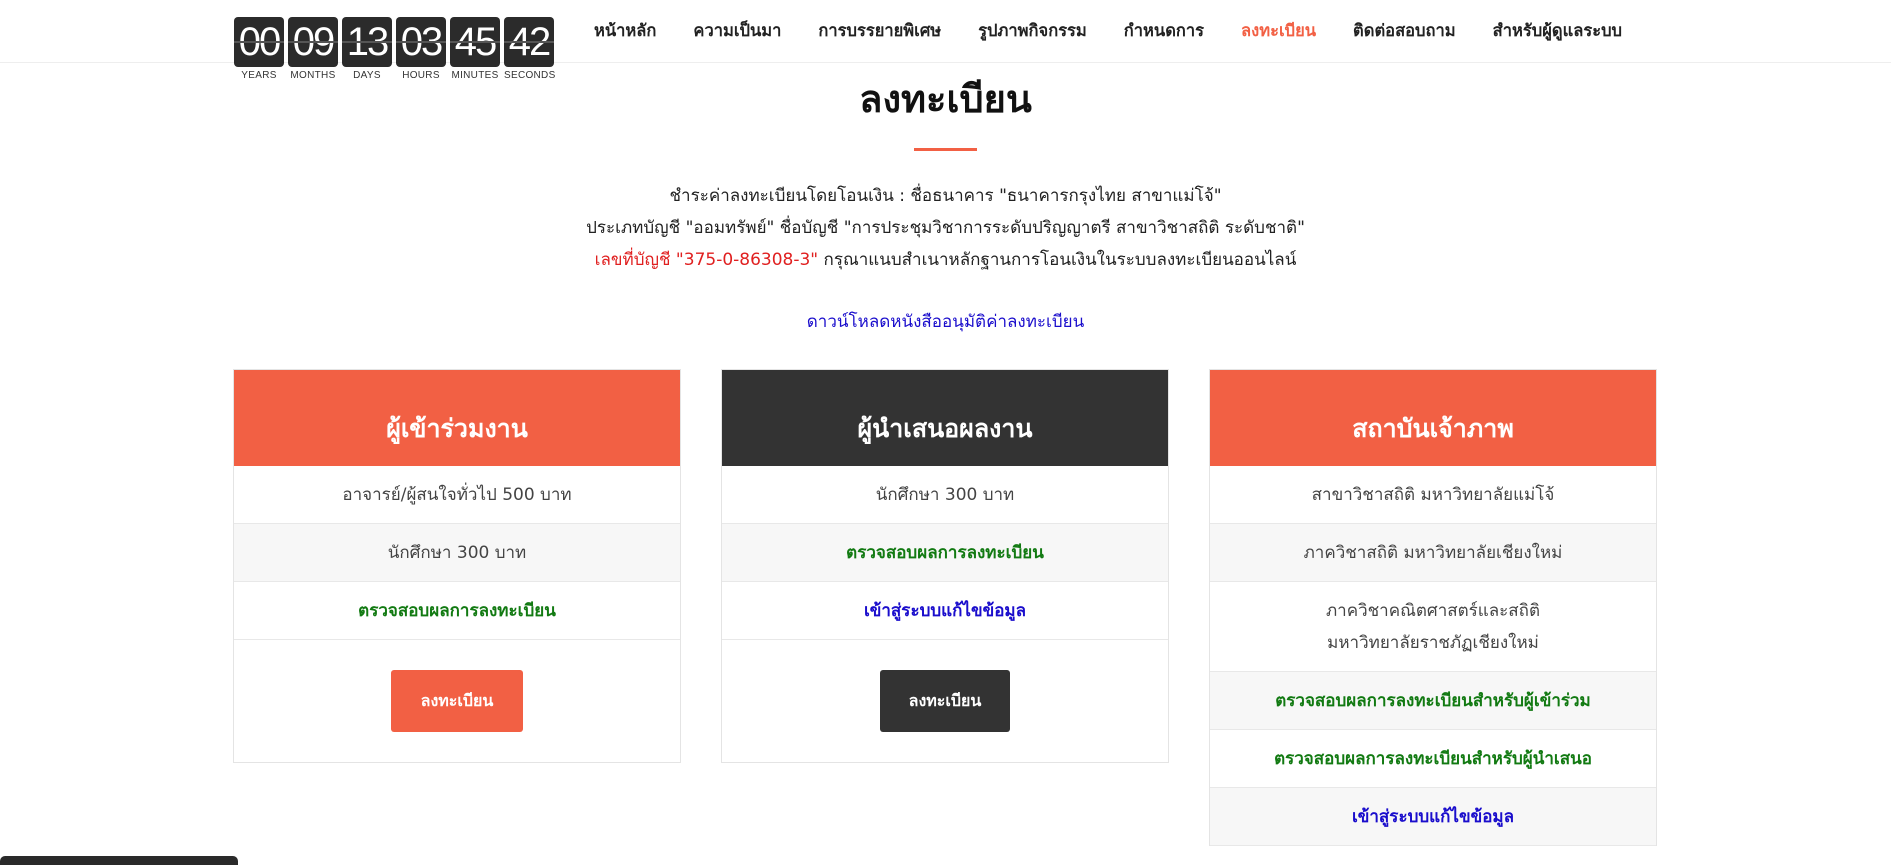 The image size is (1891, 865). I want to click on countdown-hours-value: 03, so click(421, 42).